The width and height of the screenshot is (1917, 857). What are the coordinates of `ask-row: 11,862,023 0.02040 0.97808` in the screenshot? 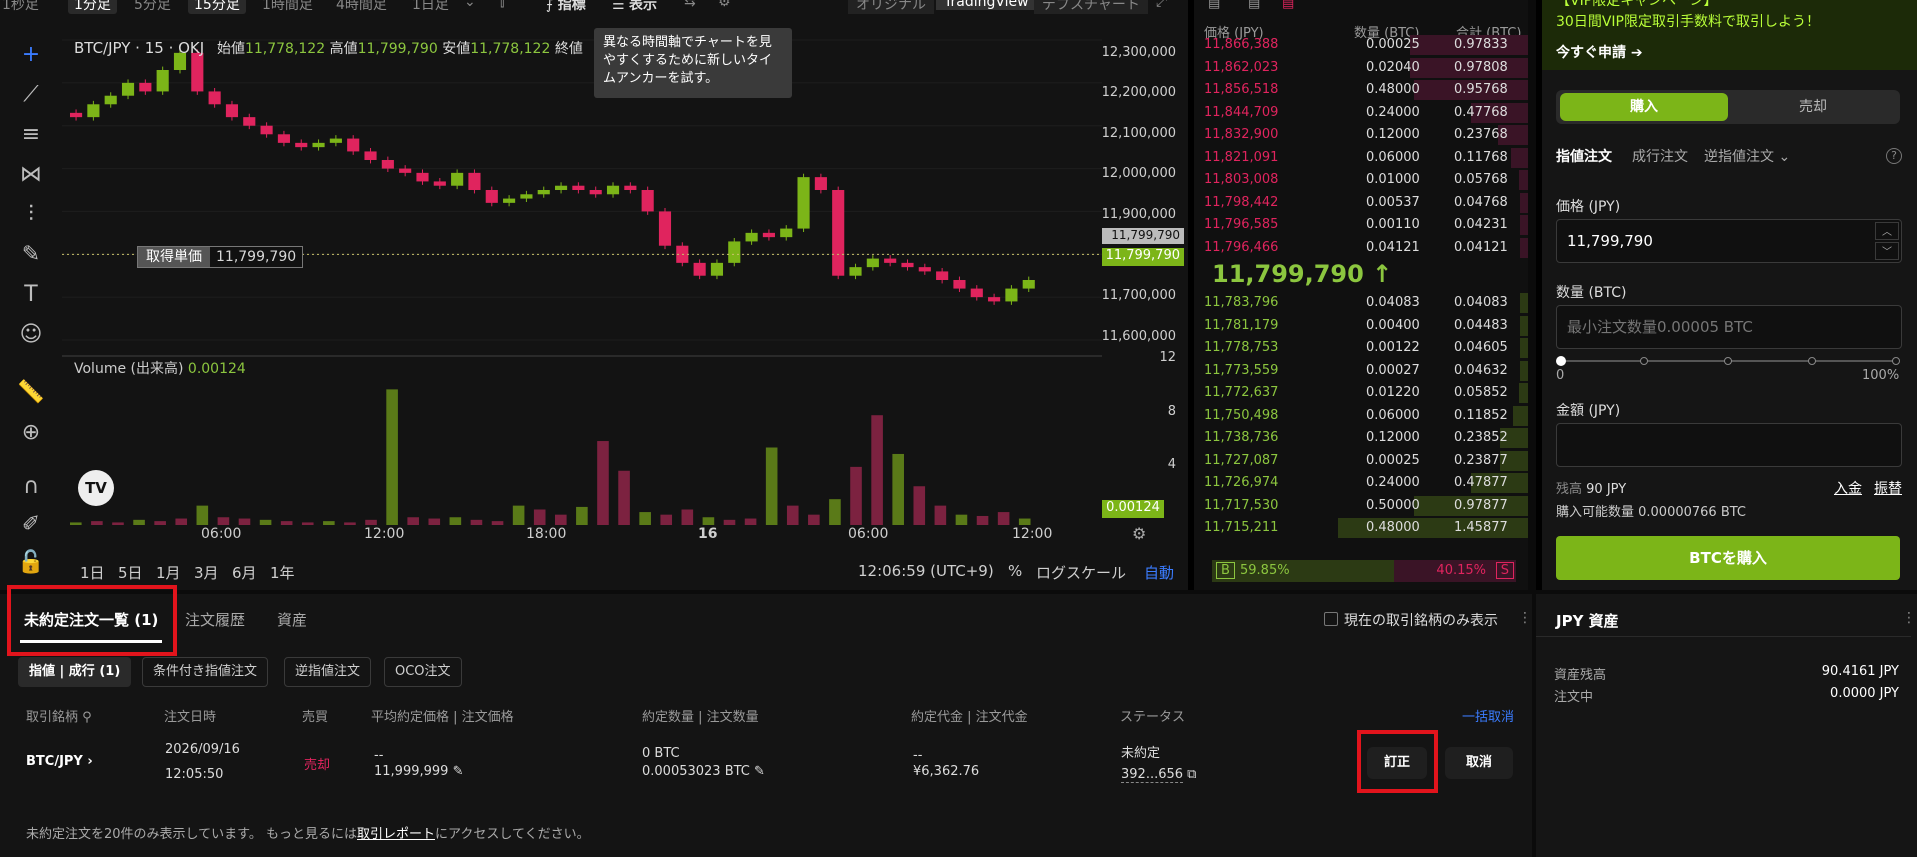 It's located at (1361, 68).